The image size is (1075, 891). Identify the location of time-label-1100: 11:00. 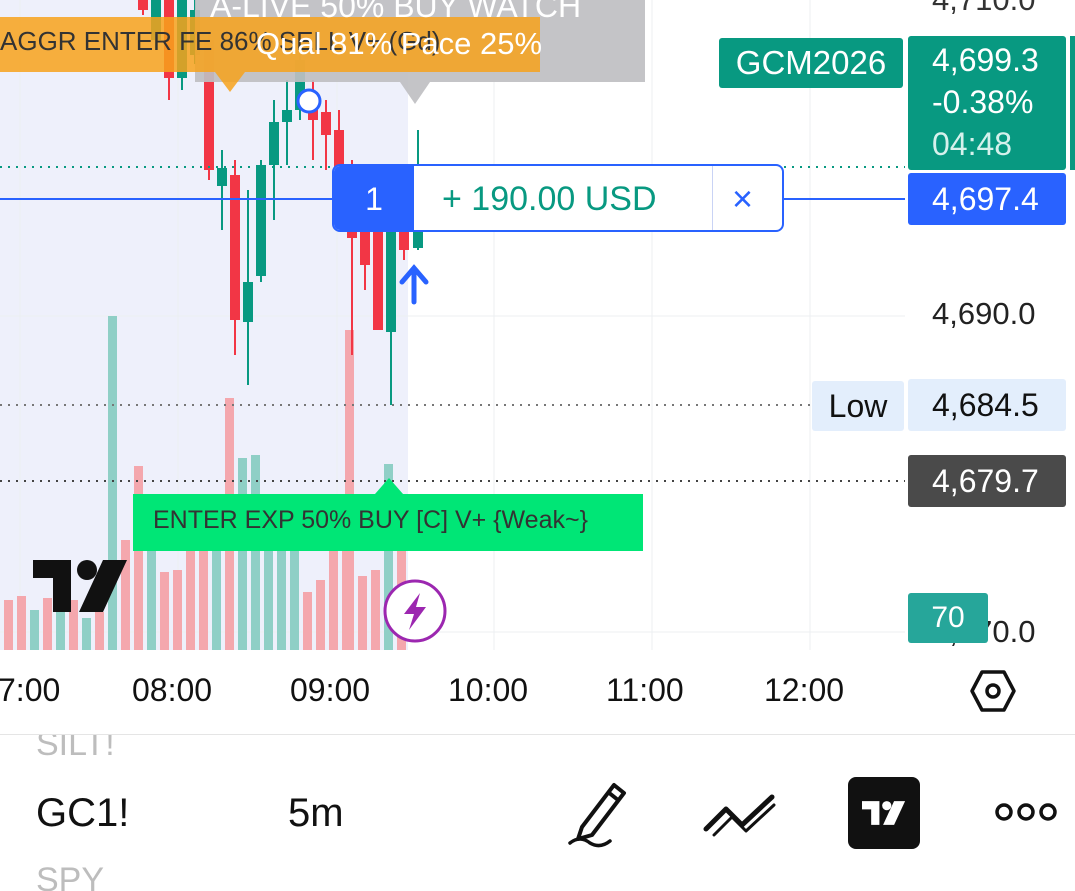
(645, 690).